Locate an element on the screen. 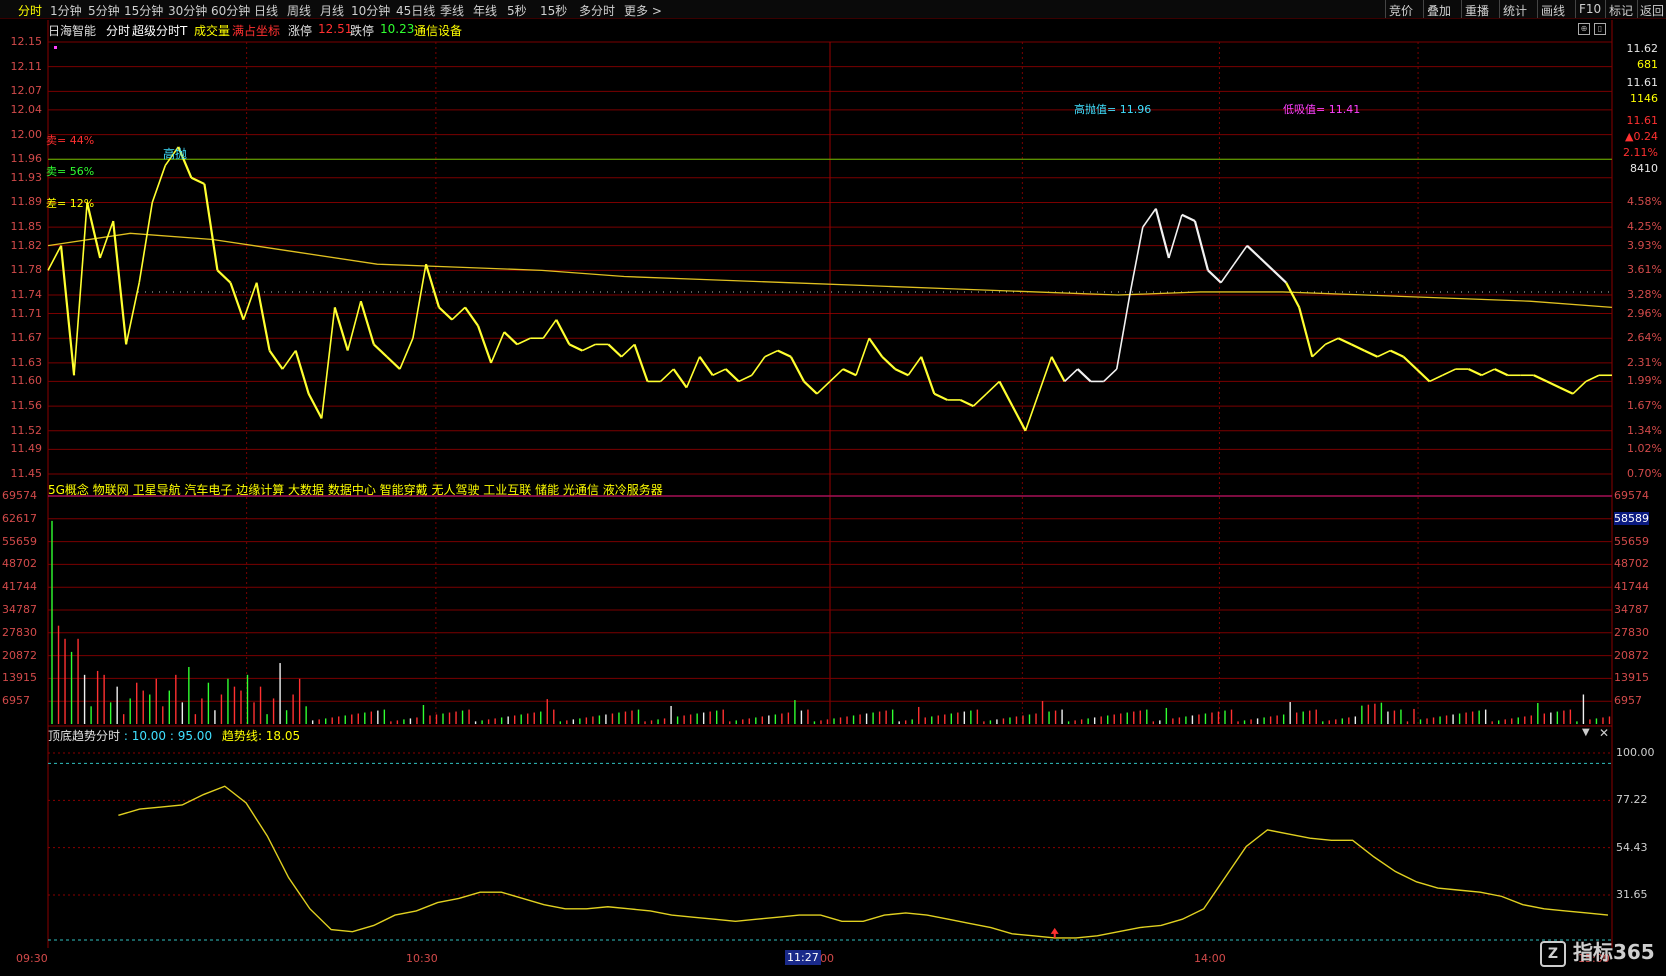  price-tick: 12.15 is located at coordinates (26, 41).